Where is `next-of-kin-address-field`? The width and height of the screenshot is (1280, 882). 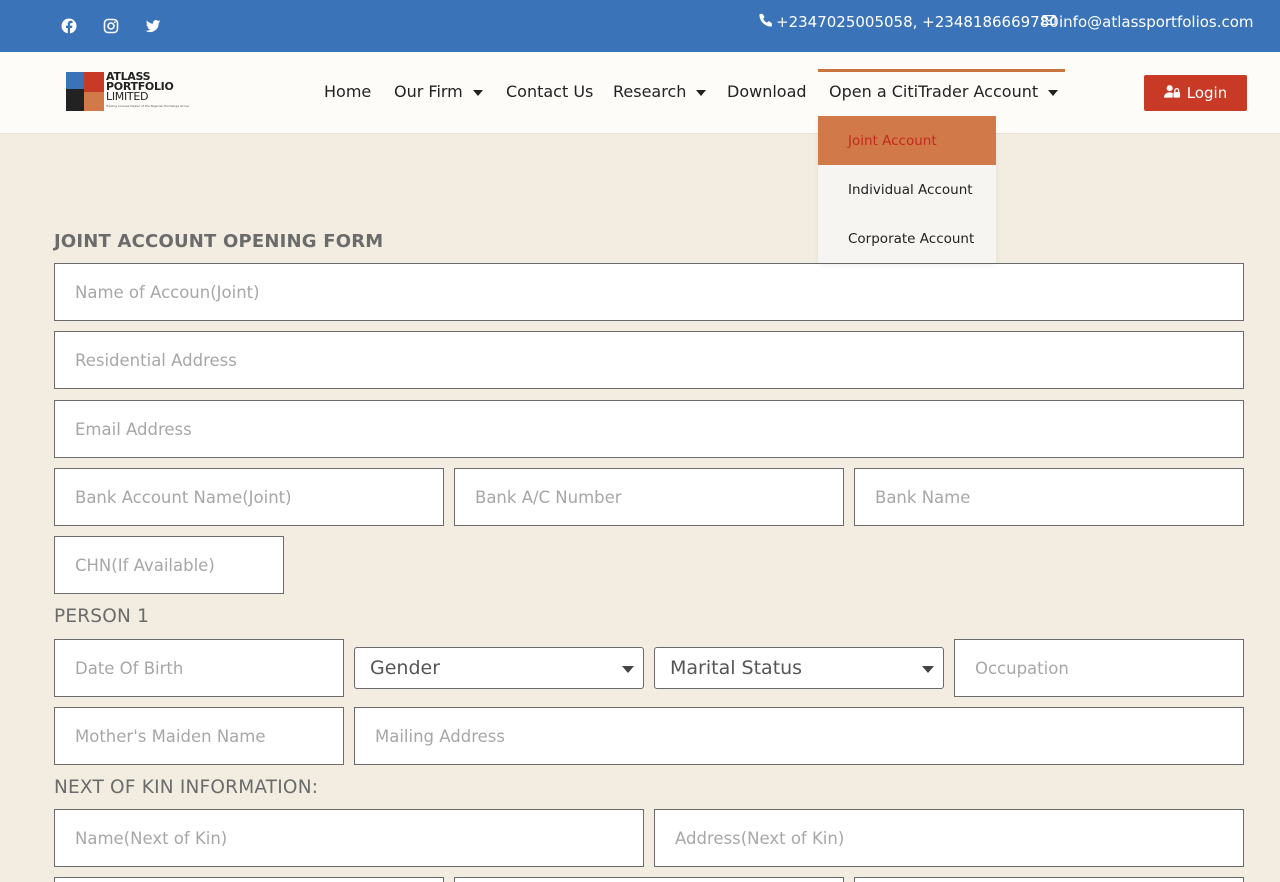 next-of-kin-address-field is located at coordinates (949, 838).